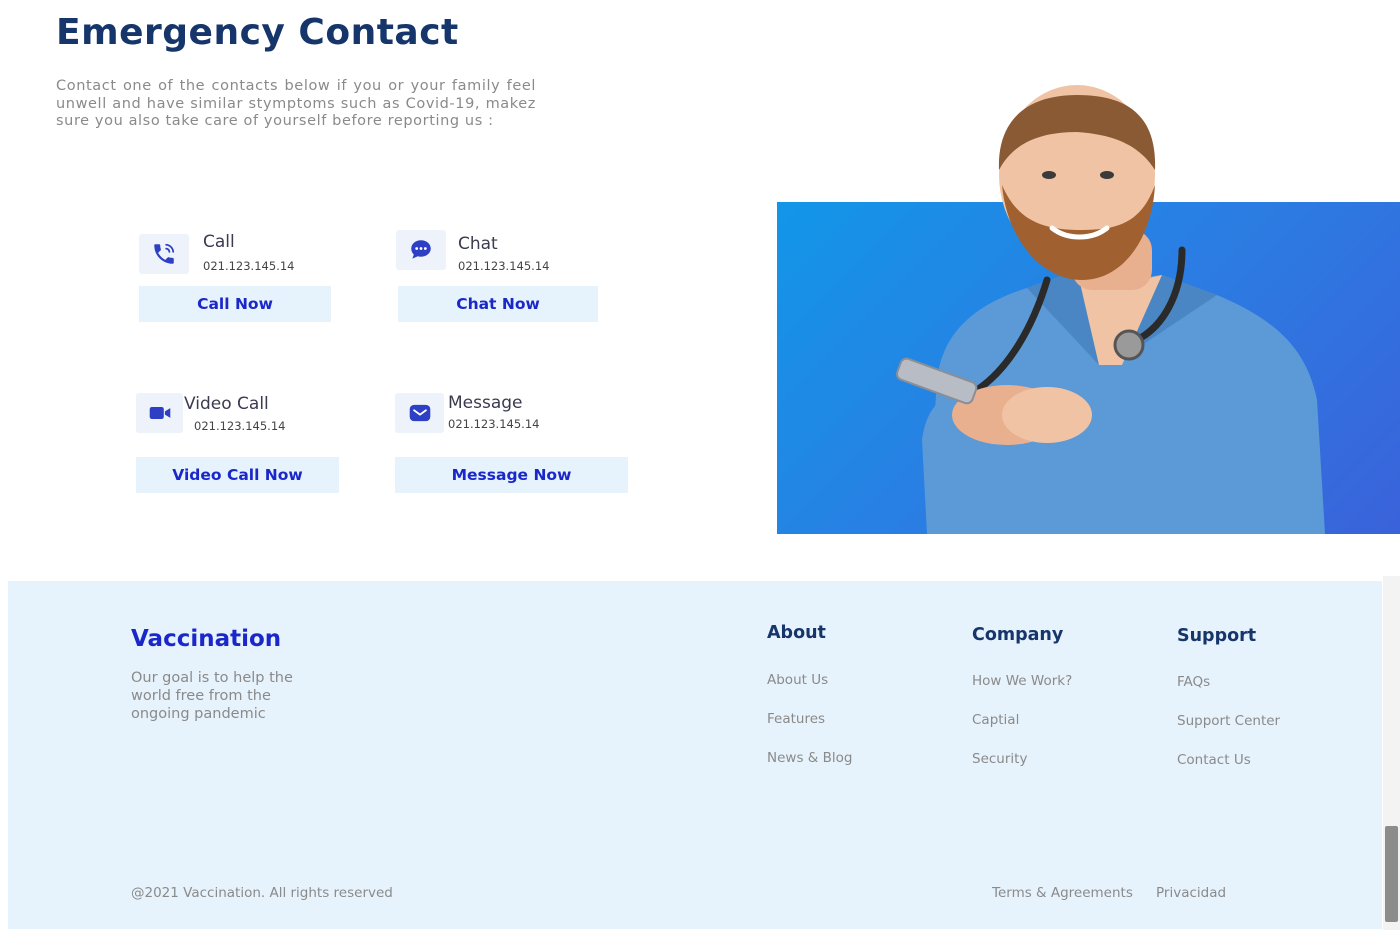 The height and width of the screenshot is (930, 1400). Describe the element at coordinates (1191, 893) in the screenshot. I see `privacidad-link: Privacidad` at that location.